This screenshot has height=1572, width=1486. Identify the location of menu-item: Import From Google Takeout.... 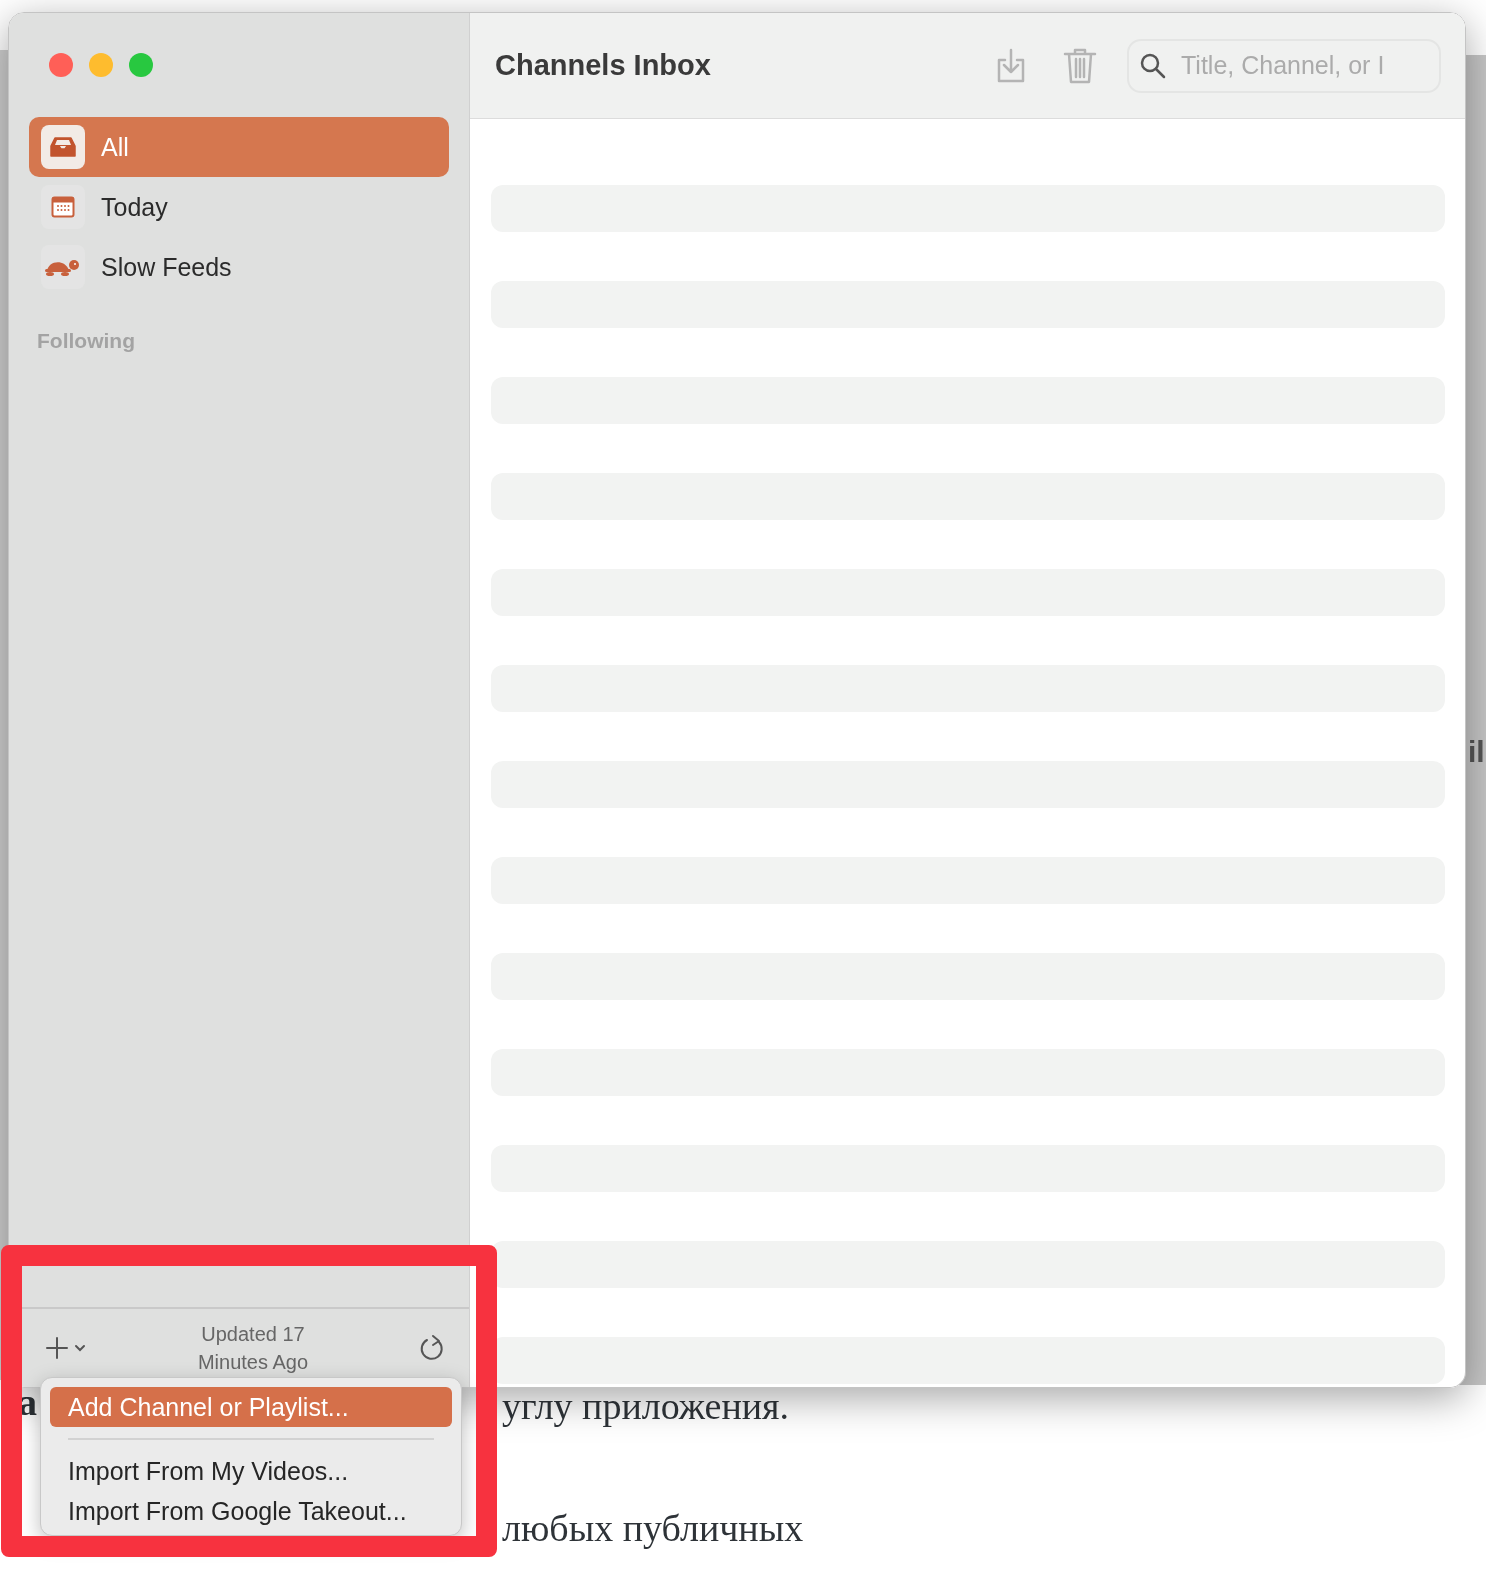
(251, 1511).